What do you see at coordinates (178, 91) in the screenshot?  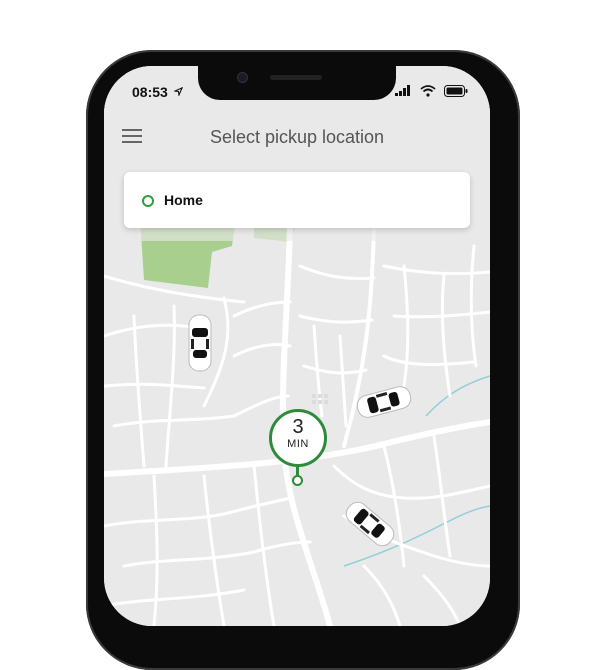 I see `location-arrow-icon` at bounding box center [178, 91].